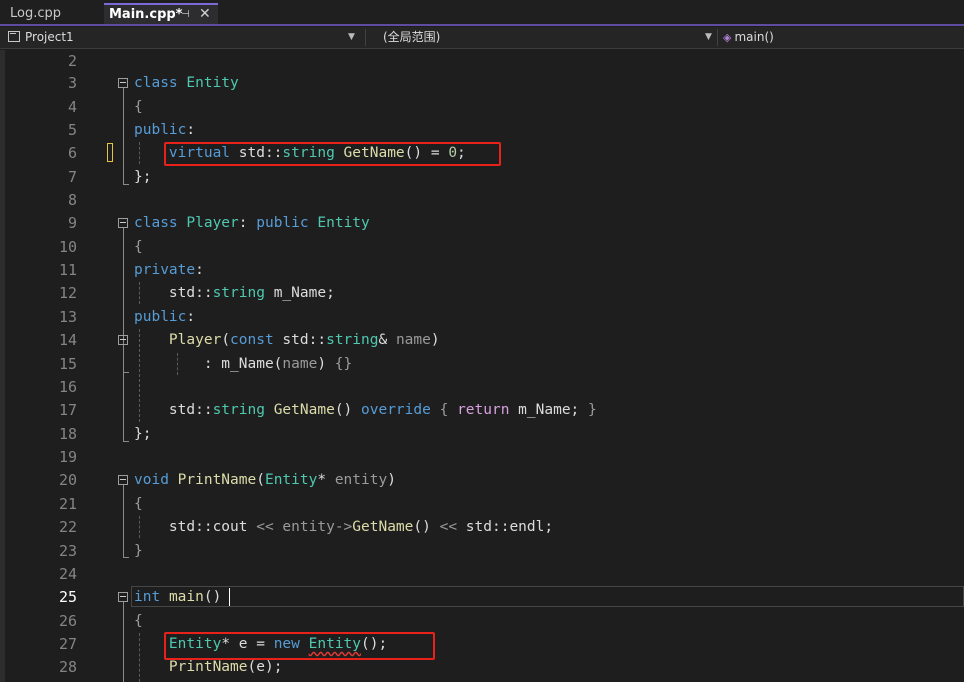 The height and width of the screenshot is (682, 964). I want to click on code-text: }, so click(138, 551).